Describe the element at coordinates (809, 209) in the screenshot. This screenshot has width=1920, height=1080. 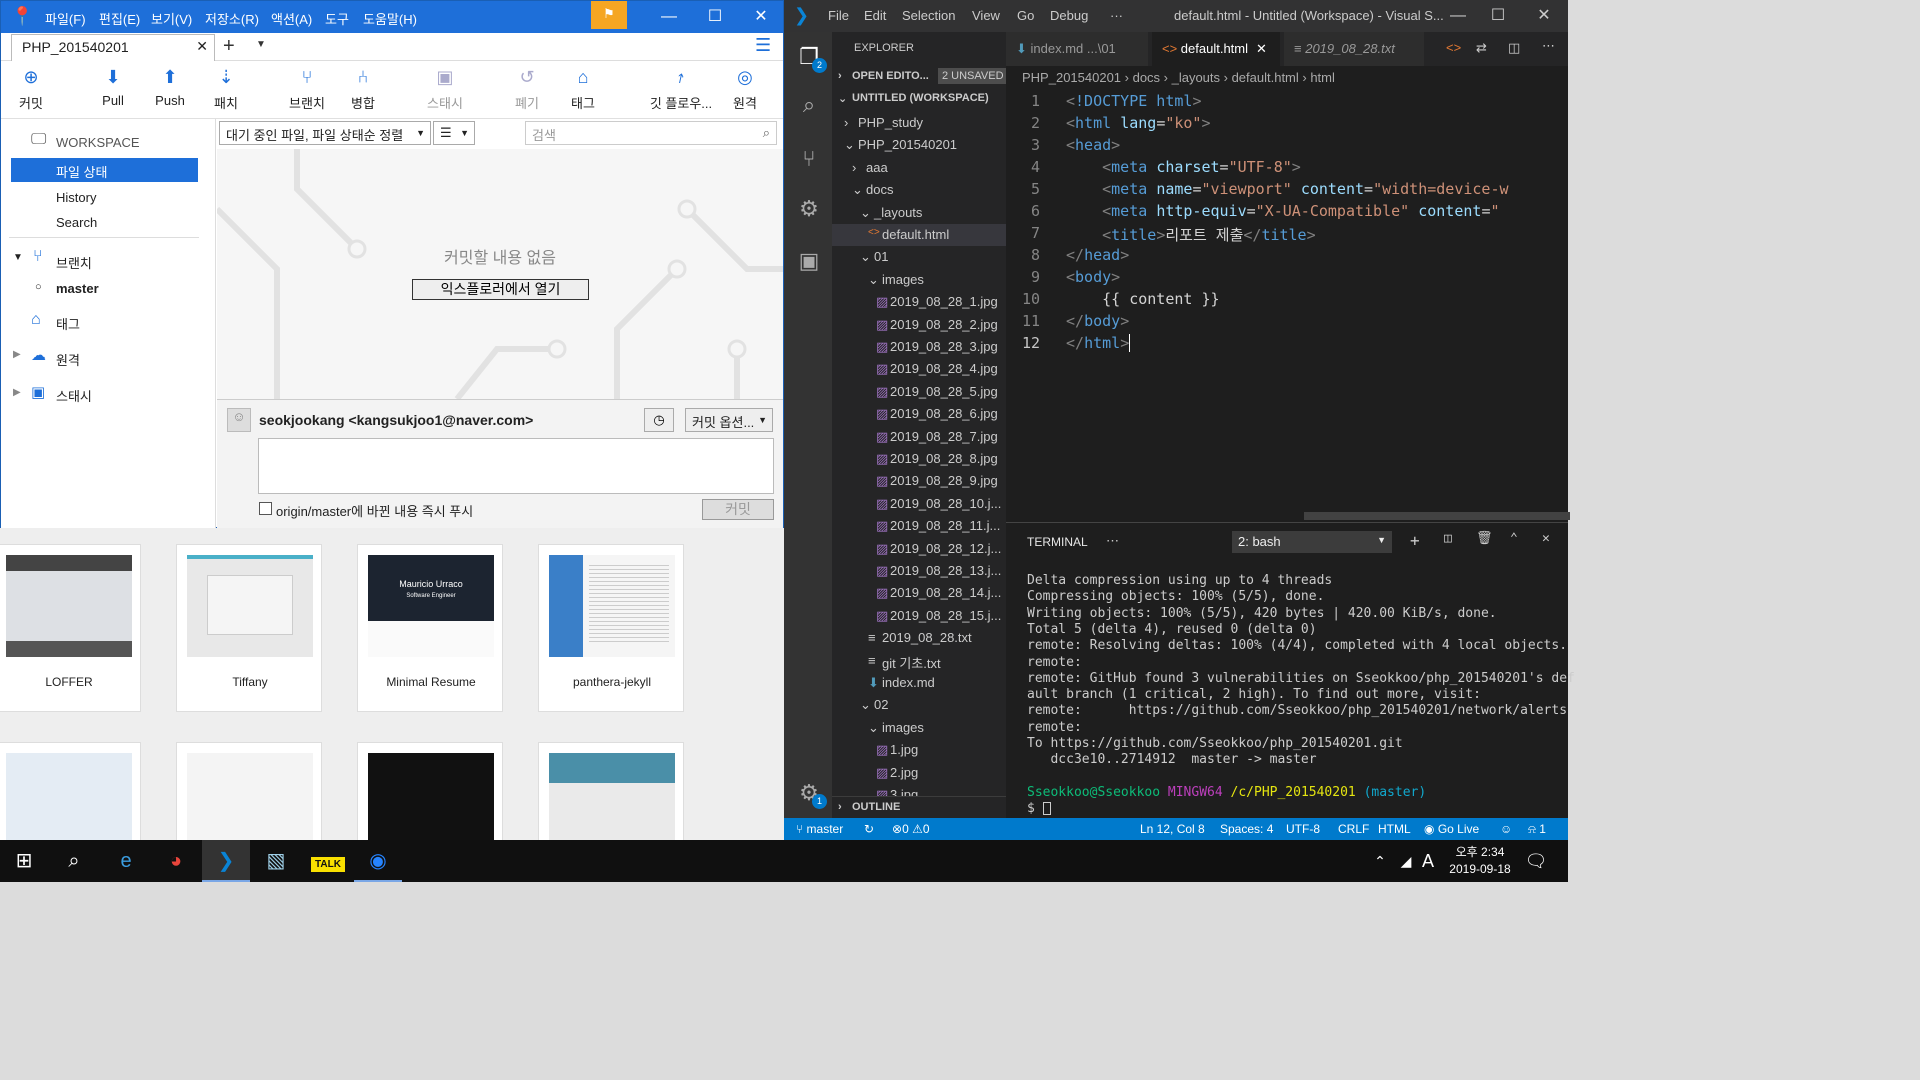
I see `debug-icon: ⚙` at that location.